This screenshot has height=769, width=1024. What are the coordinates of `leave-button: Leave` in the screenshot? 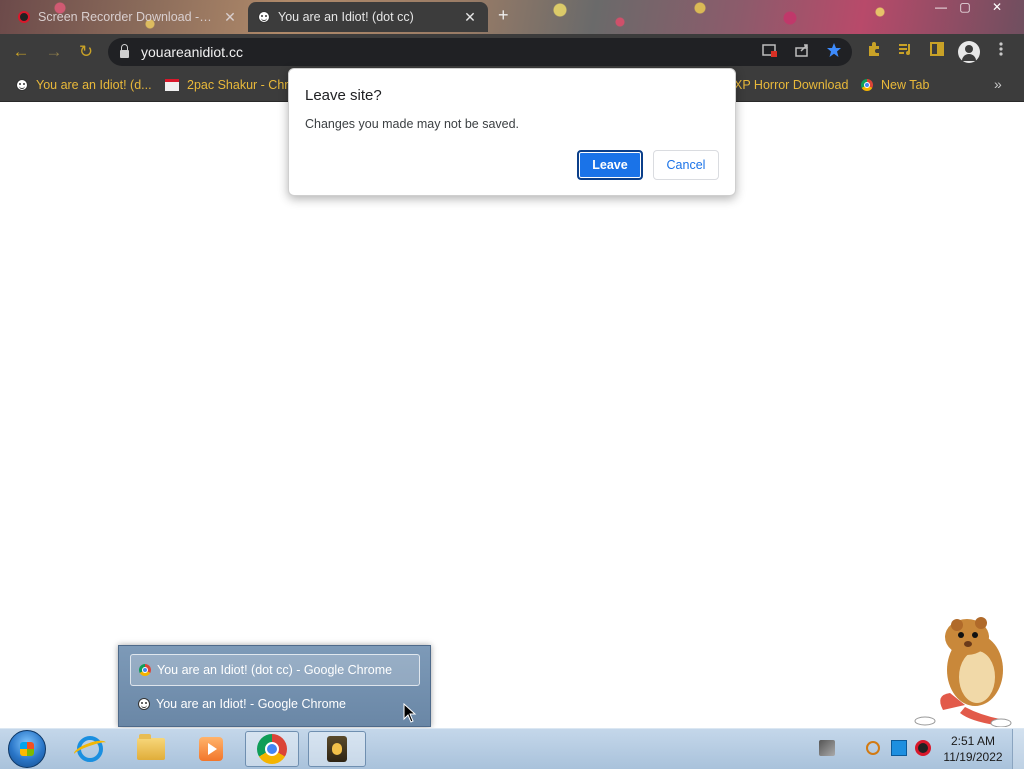 It's located at (610, 165).